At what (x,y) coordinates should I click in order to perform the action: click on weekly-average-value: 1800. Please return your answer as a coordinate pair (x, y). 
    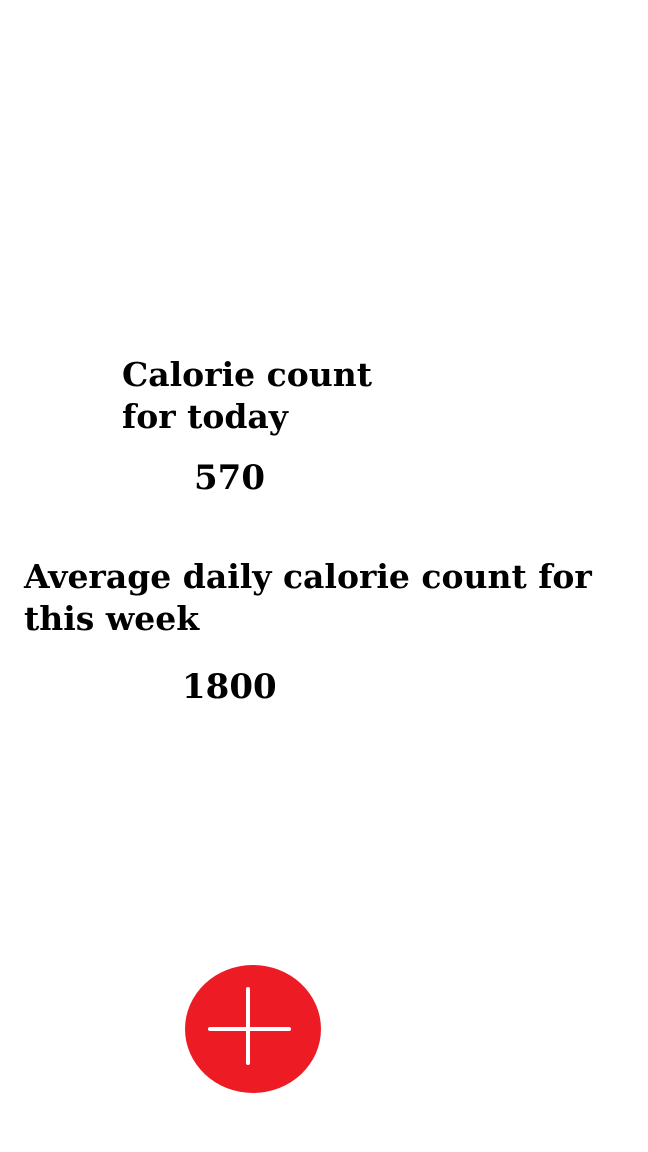
    Looking at the image, I should click on (229, 687).